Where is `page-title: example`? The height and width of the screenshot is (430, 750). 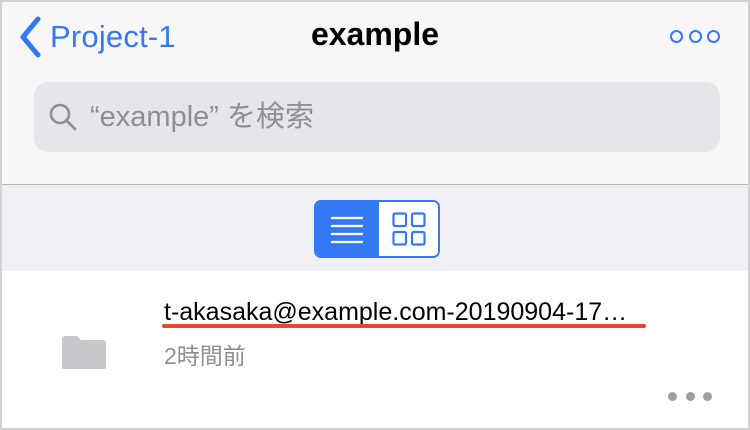 page-title: example is located at coordinates (375, 34).